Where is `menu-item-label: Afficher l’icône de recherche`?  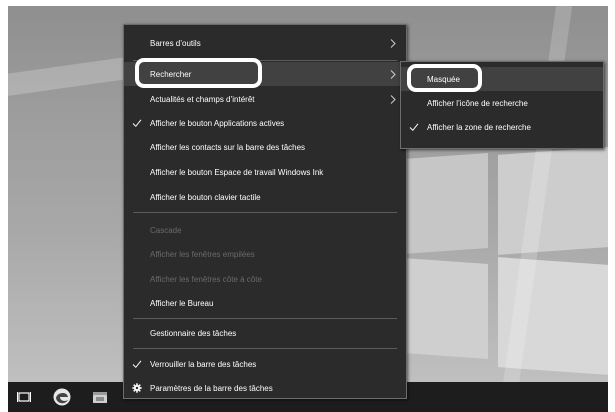 menu-item-label: Afficher l’icône de recherche is located at coordinates (477, 103).